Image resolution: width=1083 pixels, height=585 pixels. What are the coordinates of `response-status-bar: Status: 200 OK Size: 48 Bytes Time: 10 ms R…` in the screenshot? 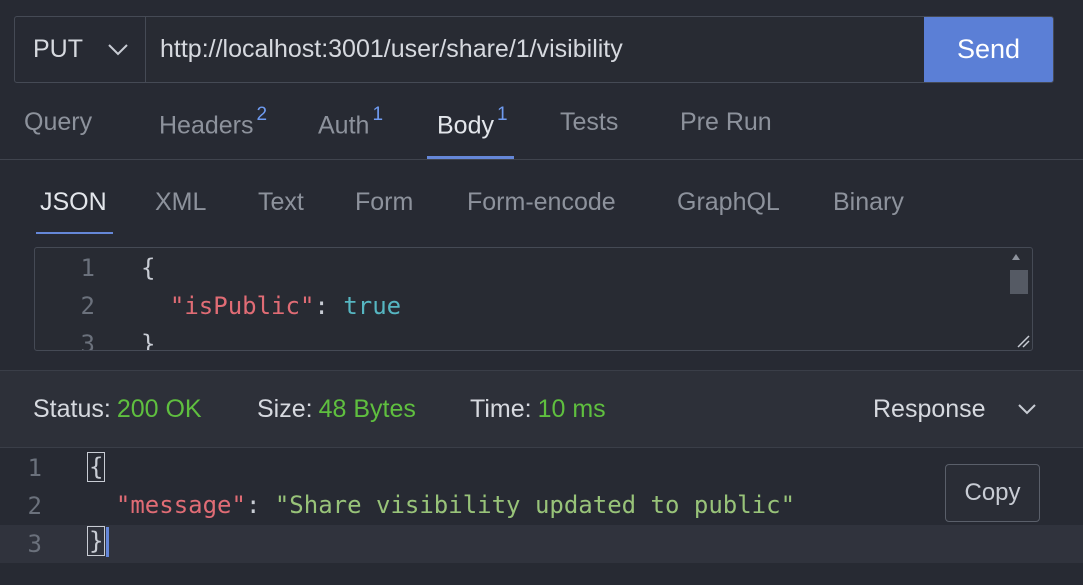 It's located at (541, 409).